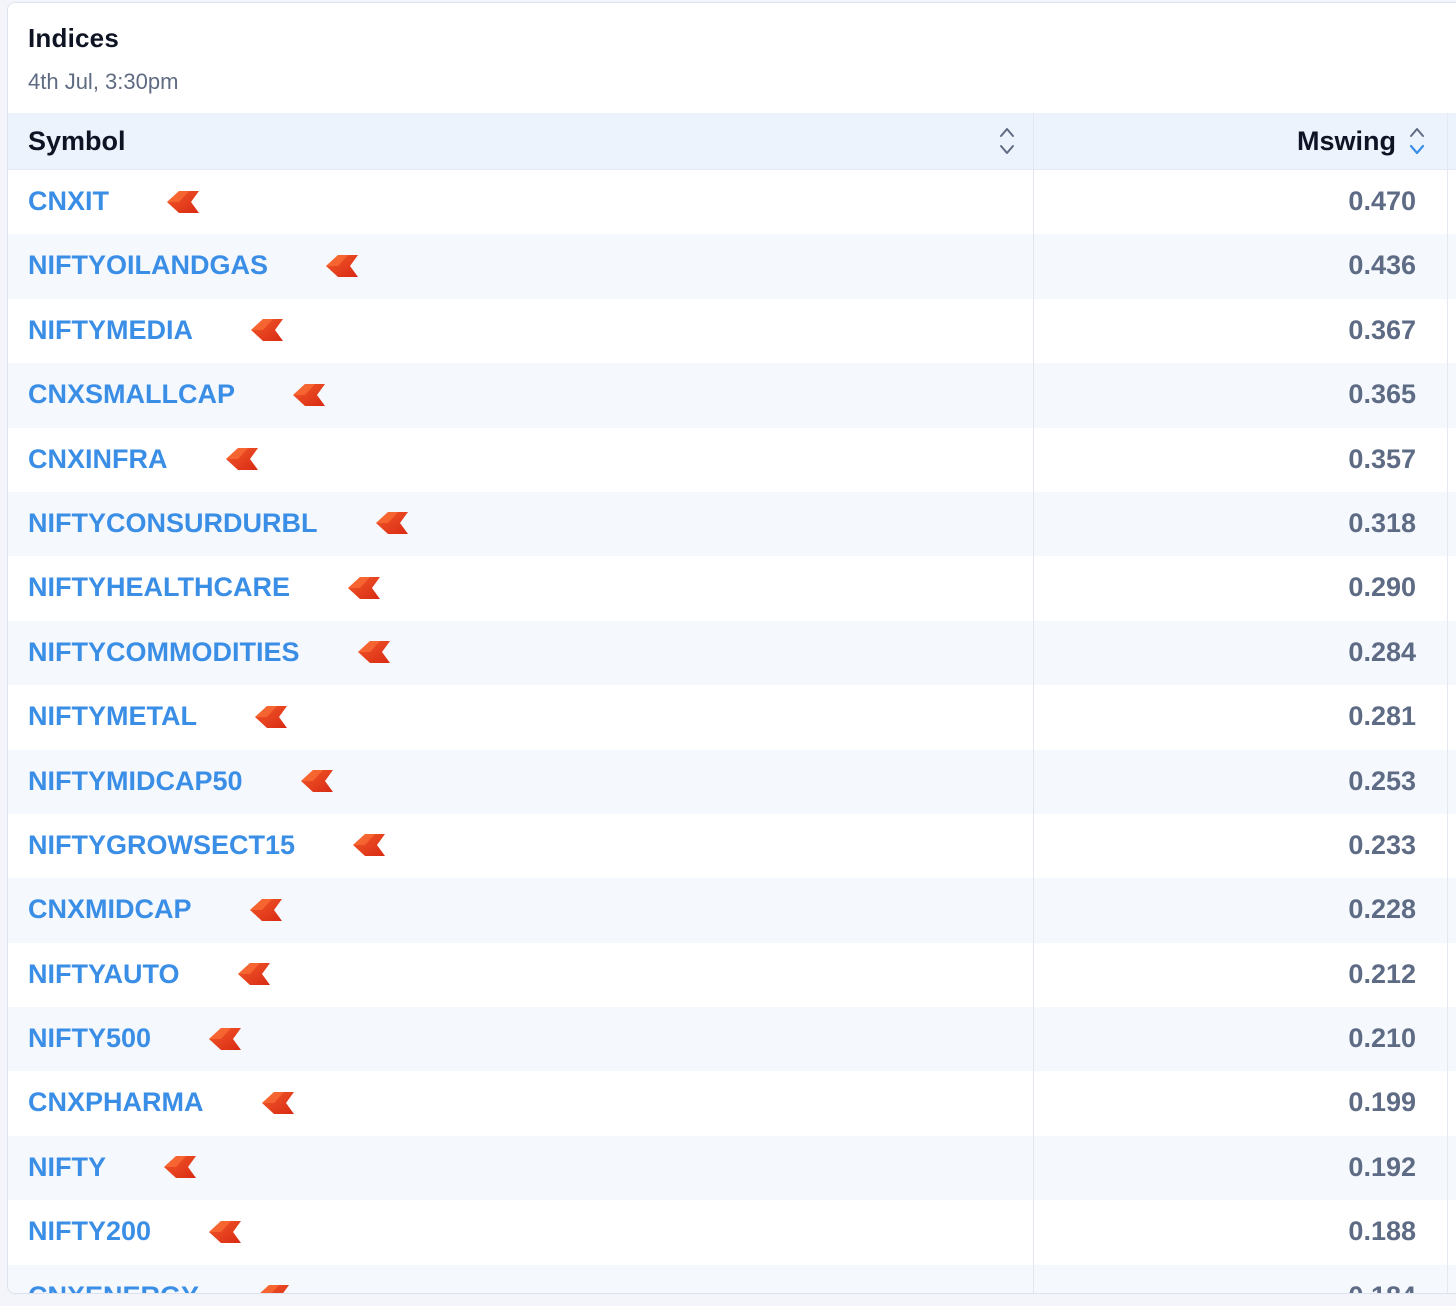 Image resolution: width=1456 pixels, height=1306 pixels. What do you see at coordinates (68, 201) in the screenshot?
I see `symbol-text: CNXIT` at bounding box center [68, 201].